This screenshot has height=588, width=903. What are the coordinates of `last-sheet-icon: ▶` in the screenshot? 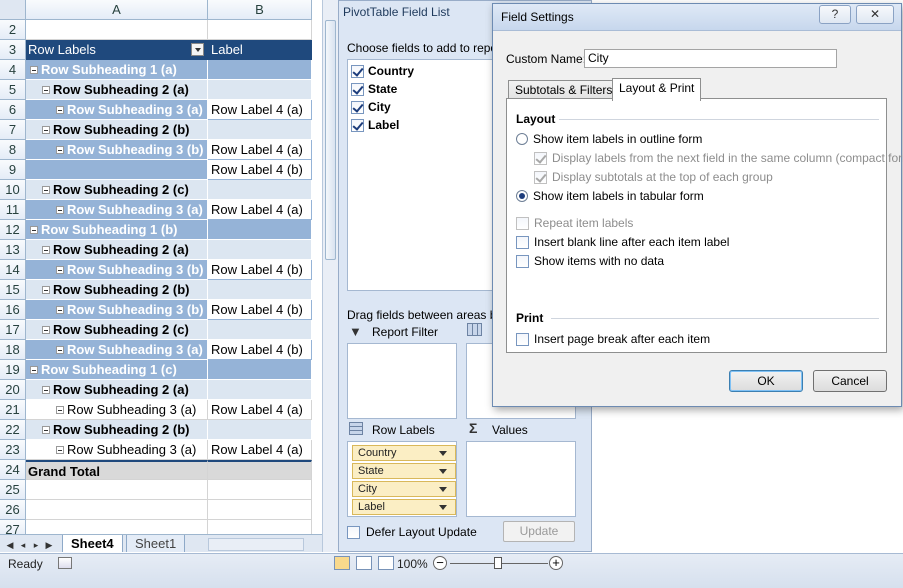 It's located at (49, 545).